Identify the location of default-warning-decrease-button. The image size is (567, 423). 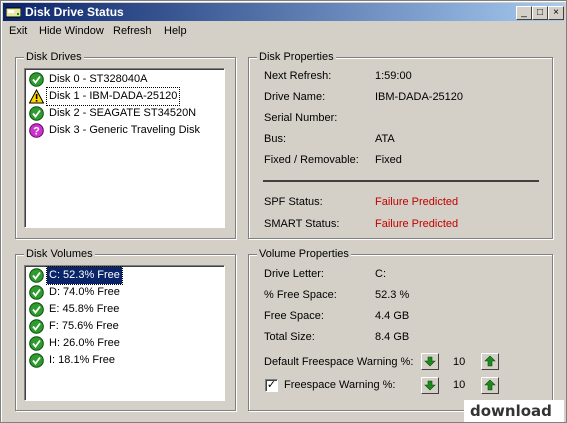
(430, 361).